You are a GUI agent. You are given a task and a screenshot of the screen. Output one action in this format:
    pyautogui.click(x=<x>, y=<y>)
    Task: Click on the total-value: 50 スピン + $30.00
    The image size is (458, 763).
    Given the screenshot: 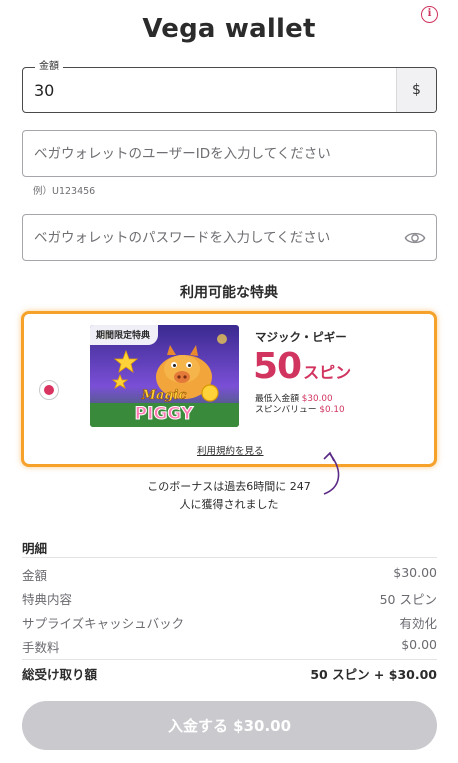 What is the action you would take?
    pyautogui.click(x=373, y=674)
    